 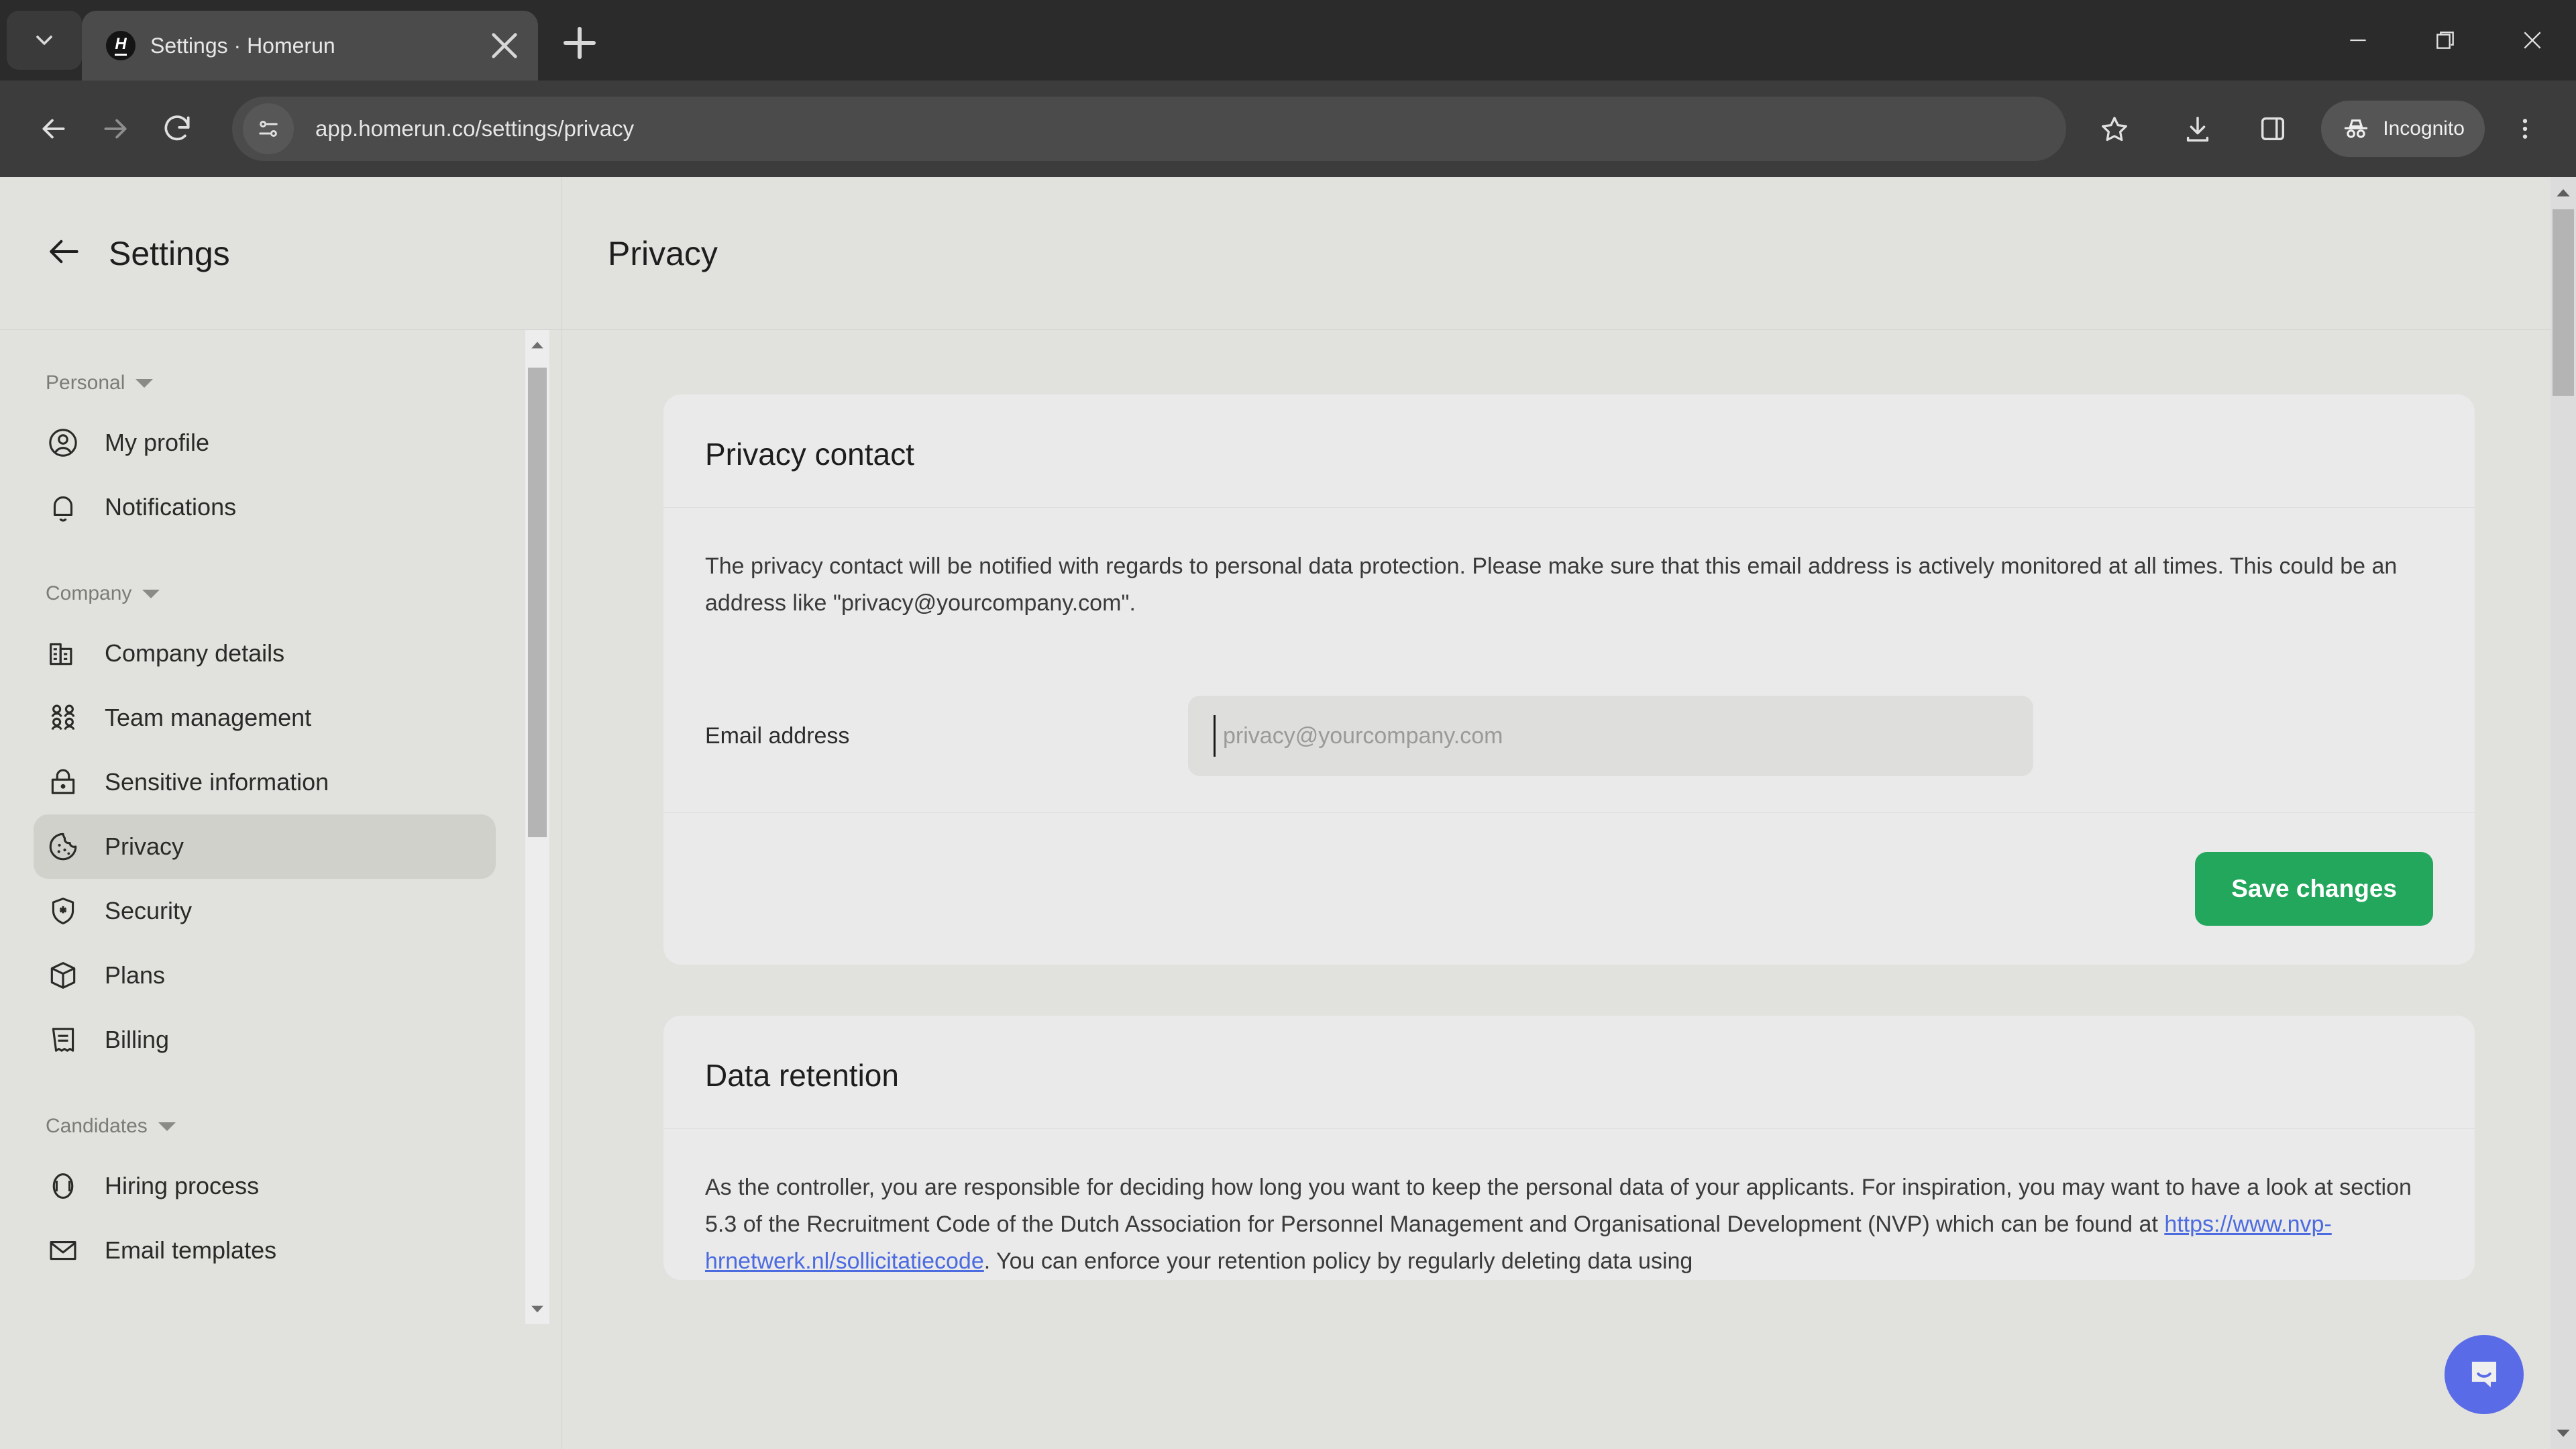 What do you see at coordinates (310, 45) in the screenshot?
I see `browser-tab: H Settings · Homerun` at bounding box center [310, 45].